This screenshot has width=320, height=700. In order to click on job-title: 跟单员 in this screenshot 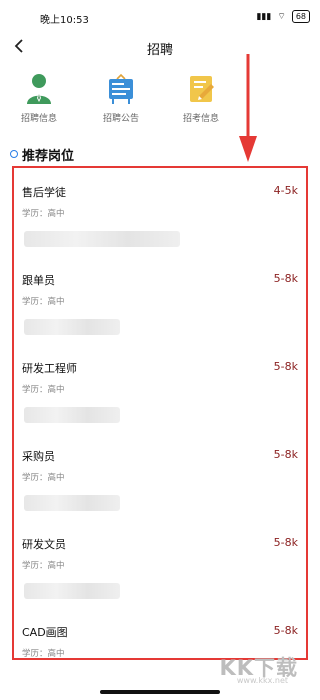, I will do `click(38, 280)`.